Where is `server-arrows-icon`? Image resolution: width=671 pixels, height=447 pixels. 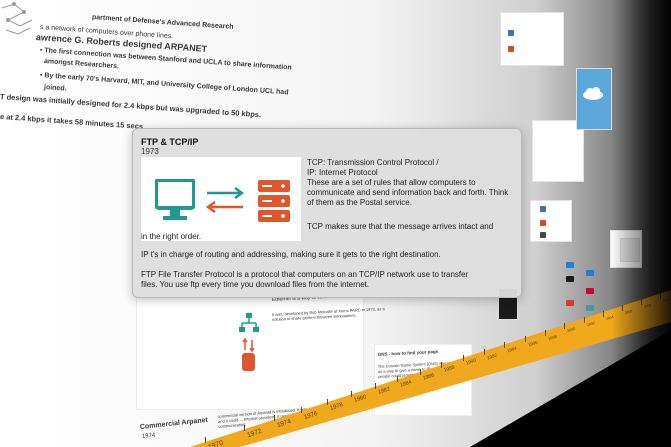 server-arrows-icon is located at coordinates (248, 354).